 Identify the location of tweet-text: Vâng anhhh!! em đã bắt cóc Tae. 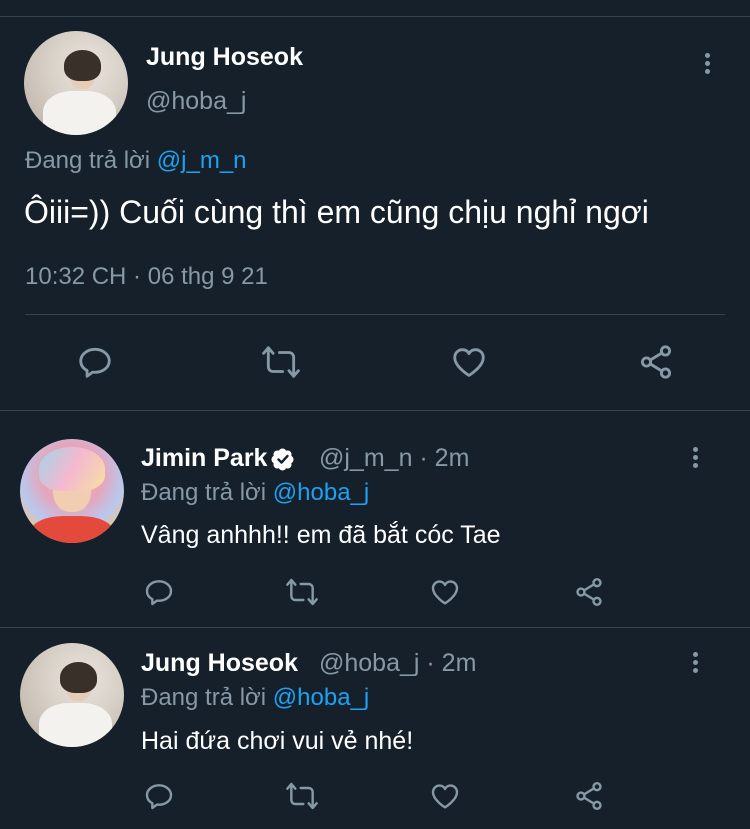
(321, 535).